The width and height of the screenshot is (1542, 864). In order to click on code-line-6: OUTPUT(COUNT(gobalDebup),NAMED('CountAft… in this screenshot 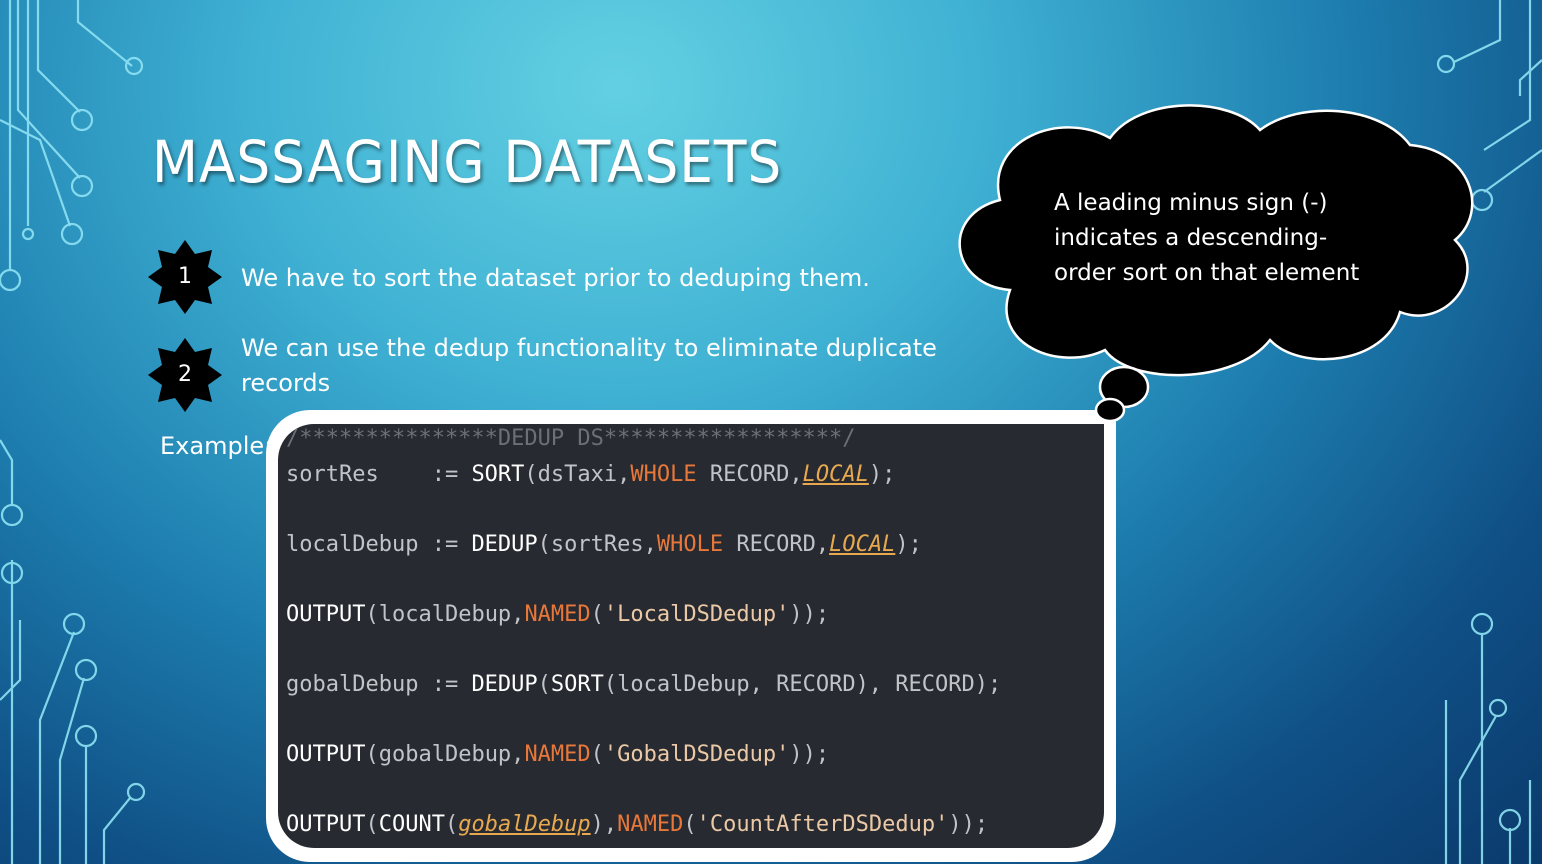, I will do `click(637, 824)`.